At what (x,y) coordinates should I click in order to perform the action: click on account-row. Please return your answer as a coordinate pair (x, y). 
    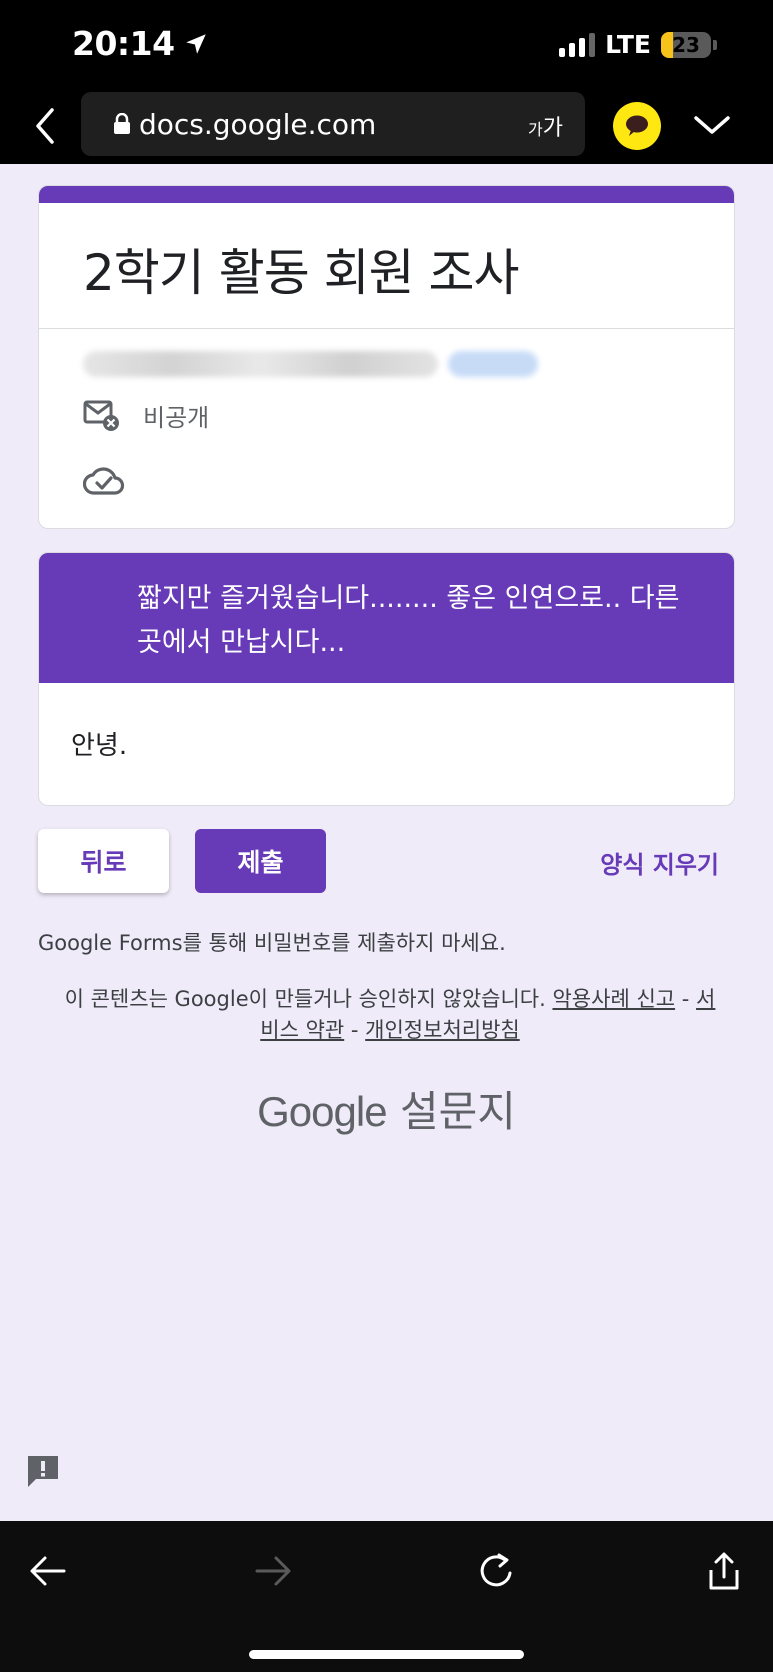
    Looking at the image, I should click on (310, 364).